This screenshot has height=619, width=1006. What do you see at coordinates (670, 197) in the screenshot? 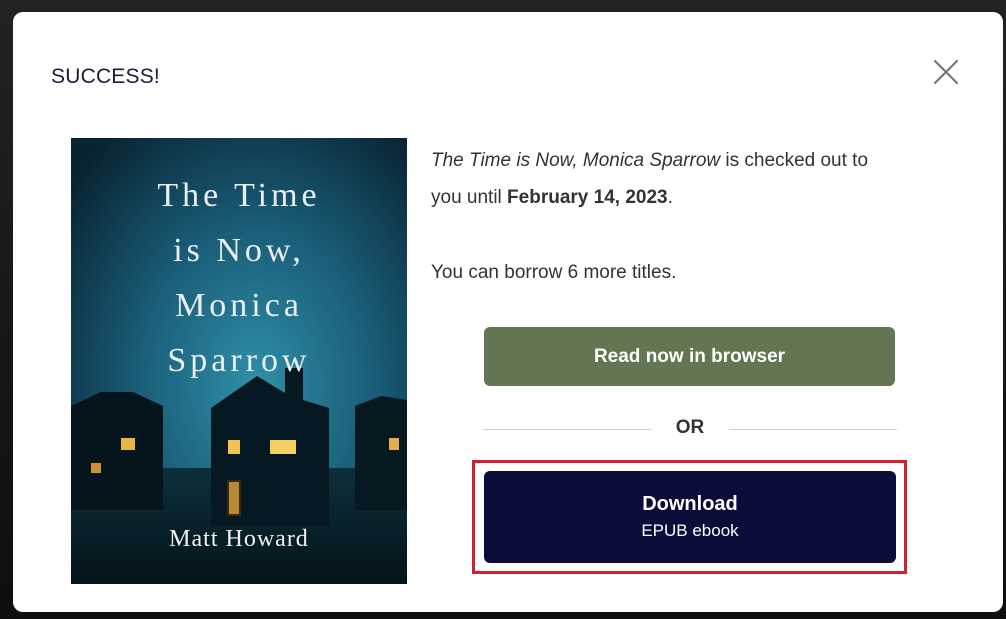
I see `message-period: .` at bounding box center [670, 197].